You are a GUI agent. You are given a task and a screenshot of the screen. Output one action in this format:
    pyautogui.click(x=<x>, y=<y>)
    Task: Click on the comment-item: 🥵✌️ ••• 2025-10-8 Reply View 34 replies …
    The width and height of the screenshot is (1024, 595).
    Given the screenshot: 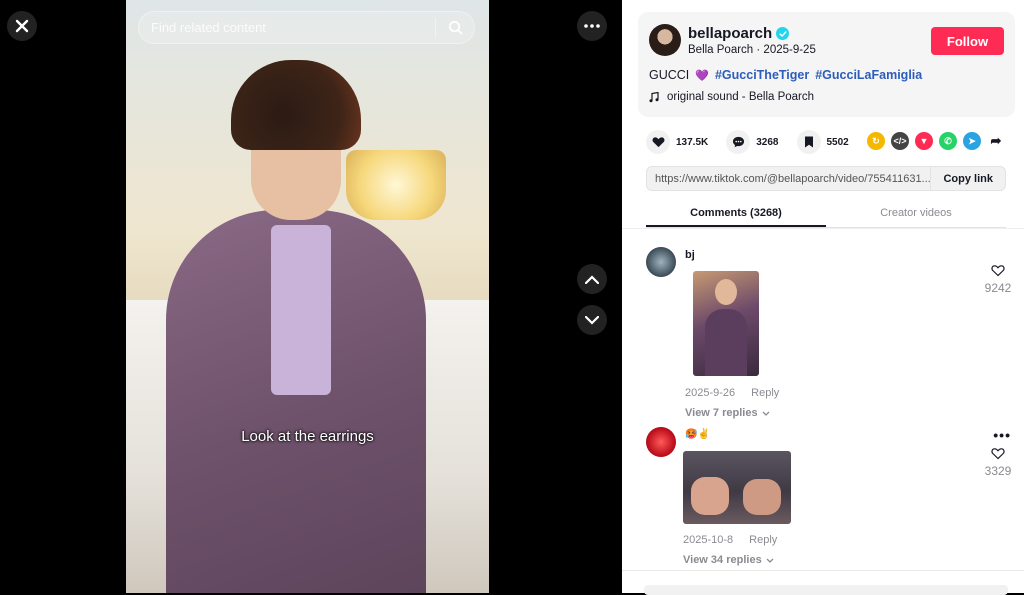 What is the action you would take?
    pyautogui.click(x=828, y=498)
    